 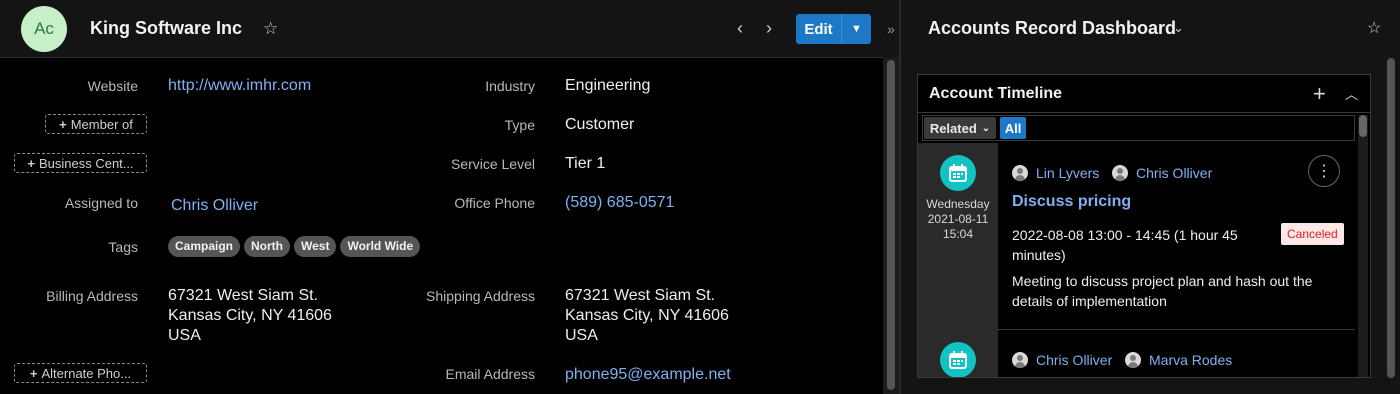 I want to click on assigned-to-link: Chris Olliver, so click(x=214, y=206).